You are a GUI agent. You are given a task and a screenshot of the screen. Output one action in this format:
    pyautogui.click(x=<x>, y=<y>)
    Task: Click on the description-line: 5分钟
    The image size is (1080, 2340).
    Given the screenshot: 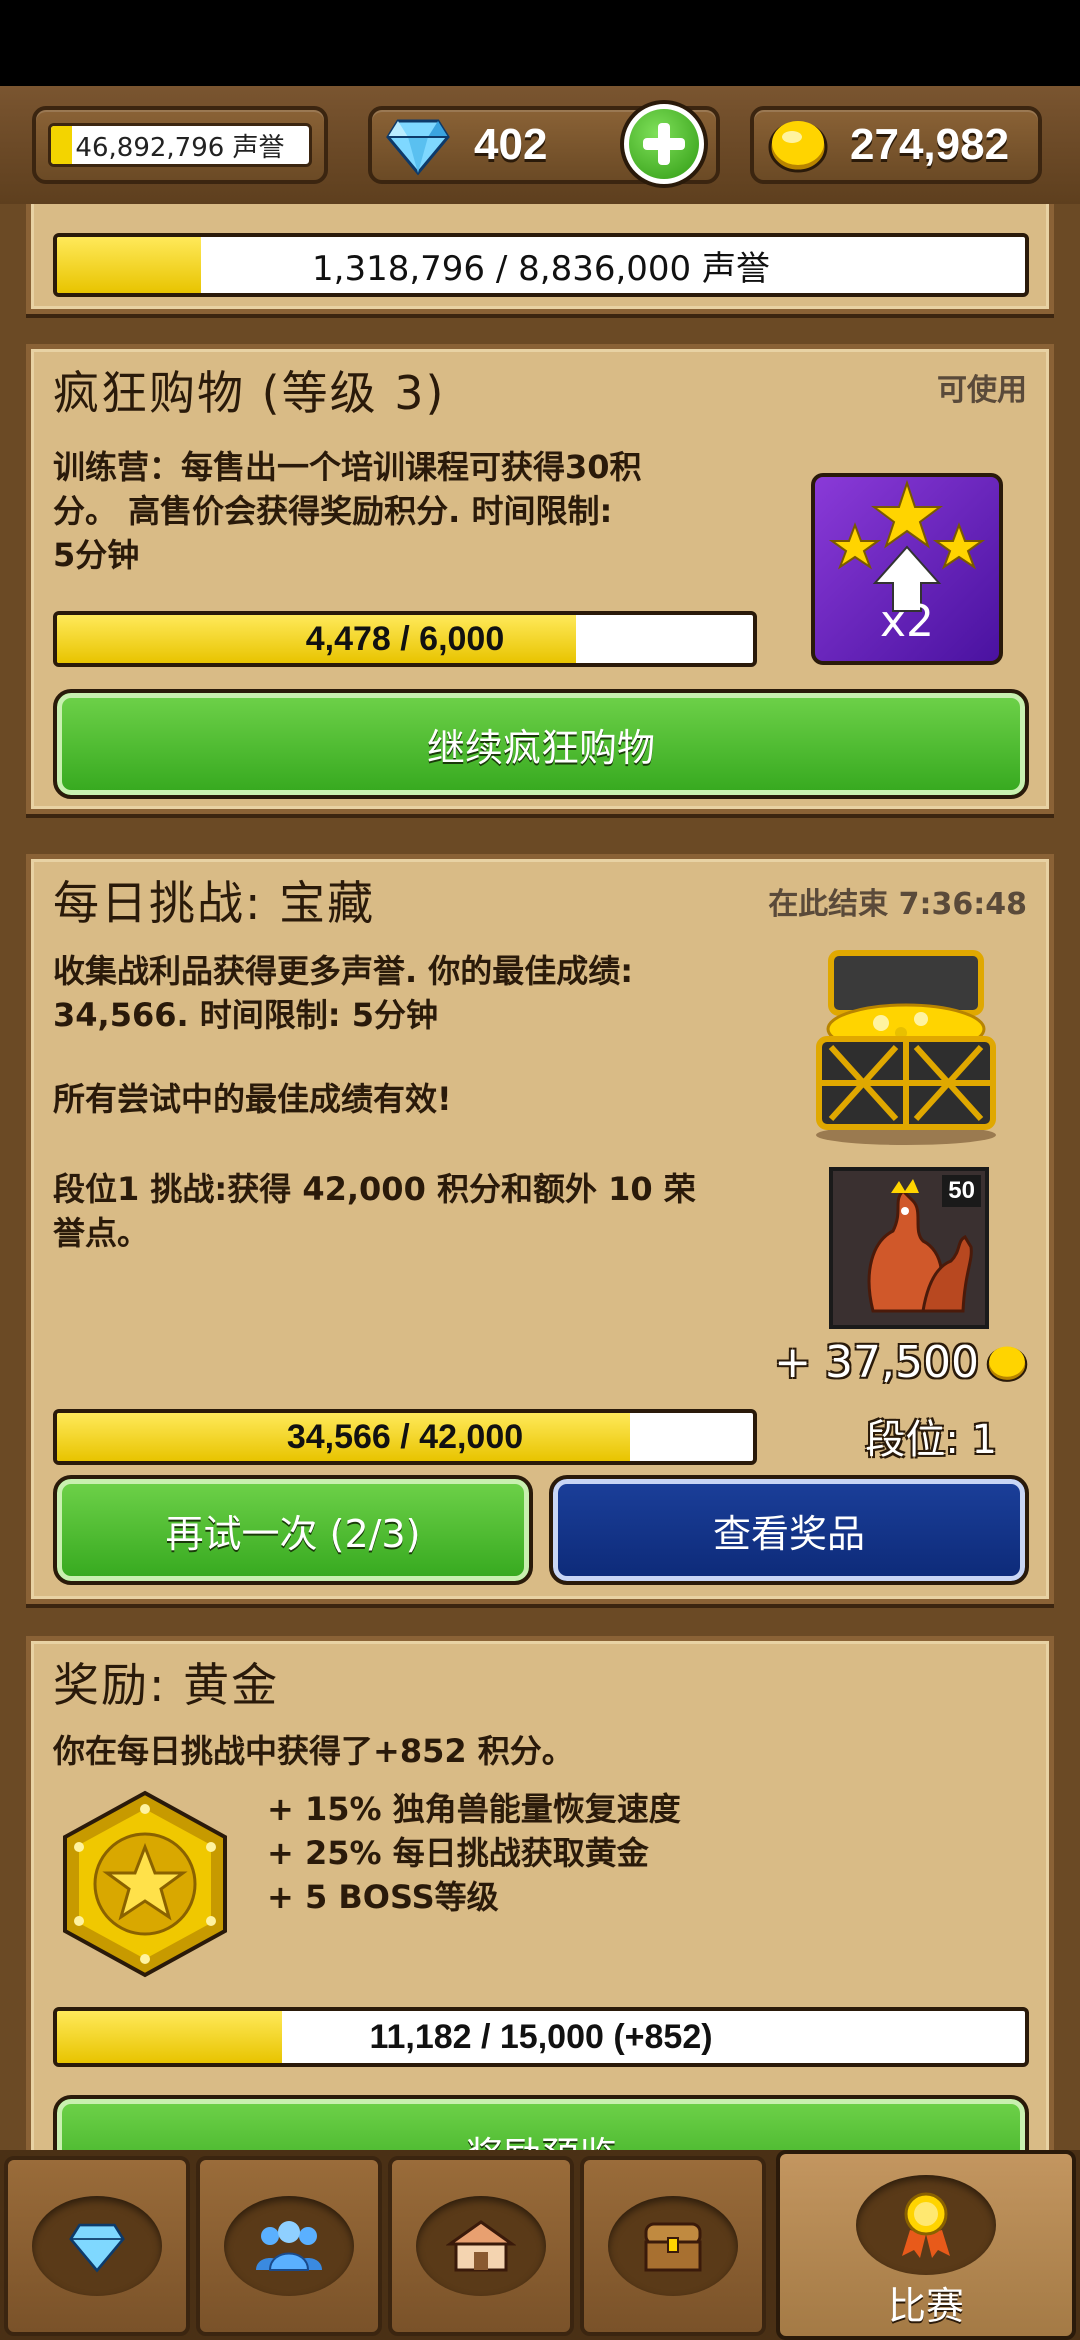 What is the action you would take?
    pyautogui.click(x=96, y=555)
    